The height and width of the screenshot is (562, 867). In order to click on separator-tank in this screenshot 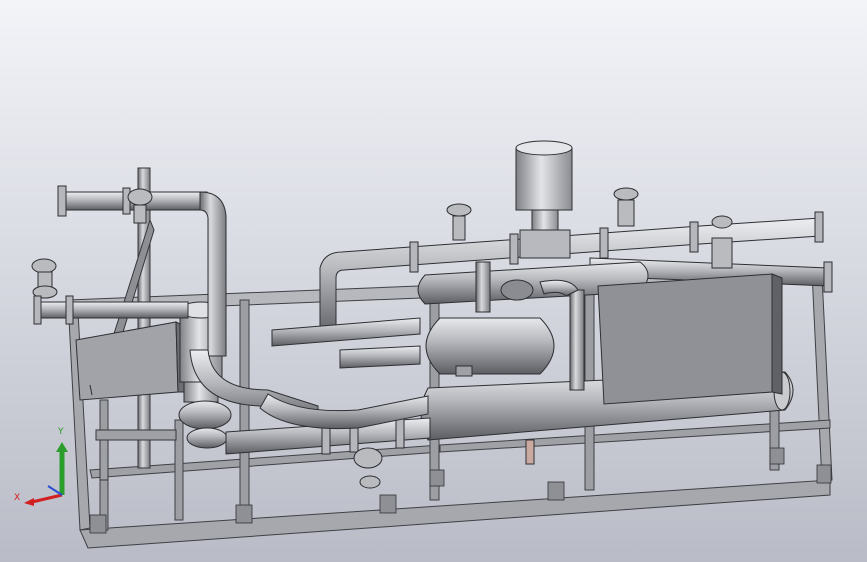, I will do `click(490, 347)`.